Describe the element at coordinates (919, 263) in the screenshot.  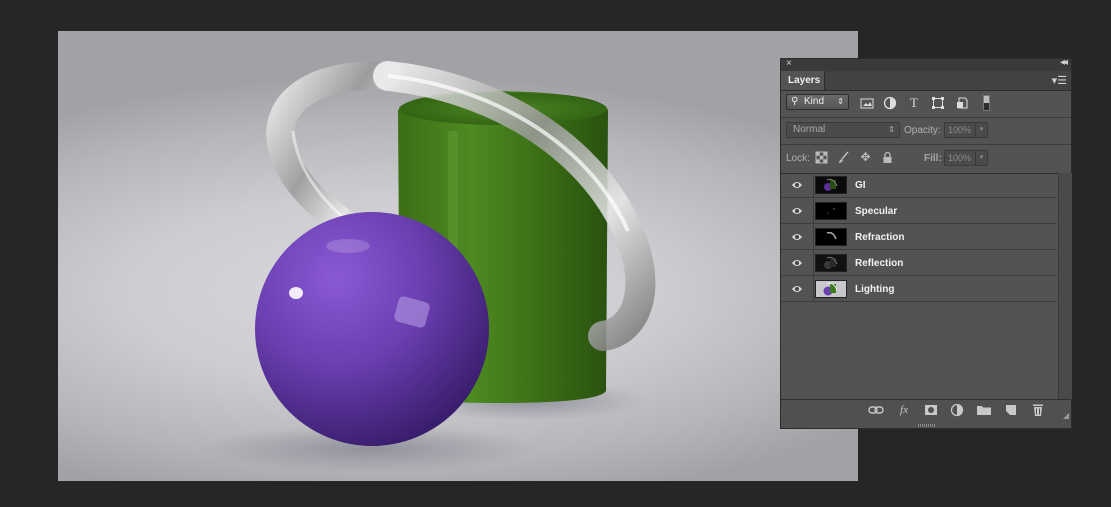
I see `layer-row-reflection: Reflection` at that location.